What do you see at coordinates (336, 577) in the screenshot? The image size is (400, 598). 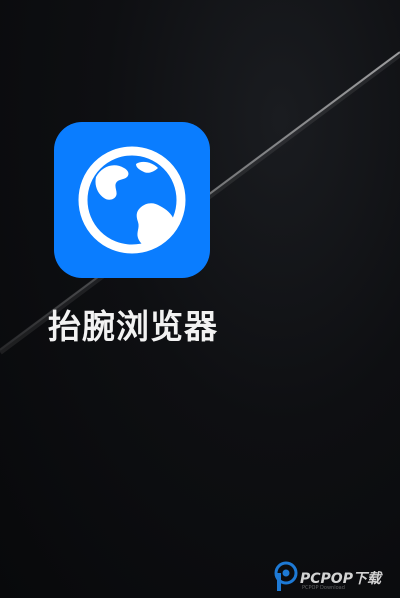 I see `pcpop-watermark: PCPOP下载 PCPOP Download` at bounding box center [336, 577].